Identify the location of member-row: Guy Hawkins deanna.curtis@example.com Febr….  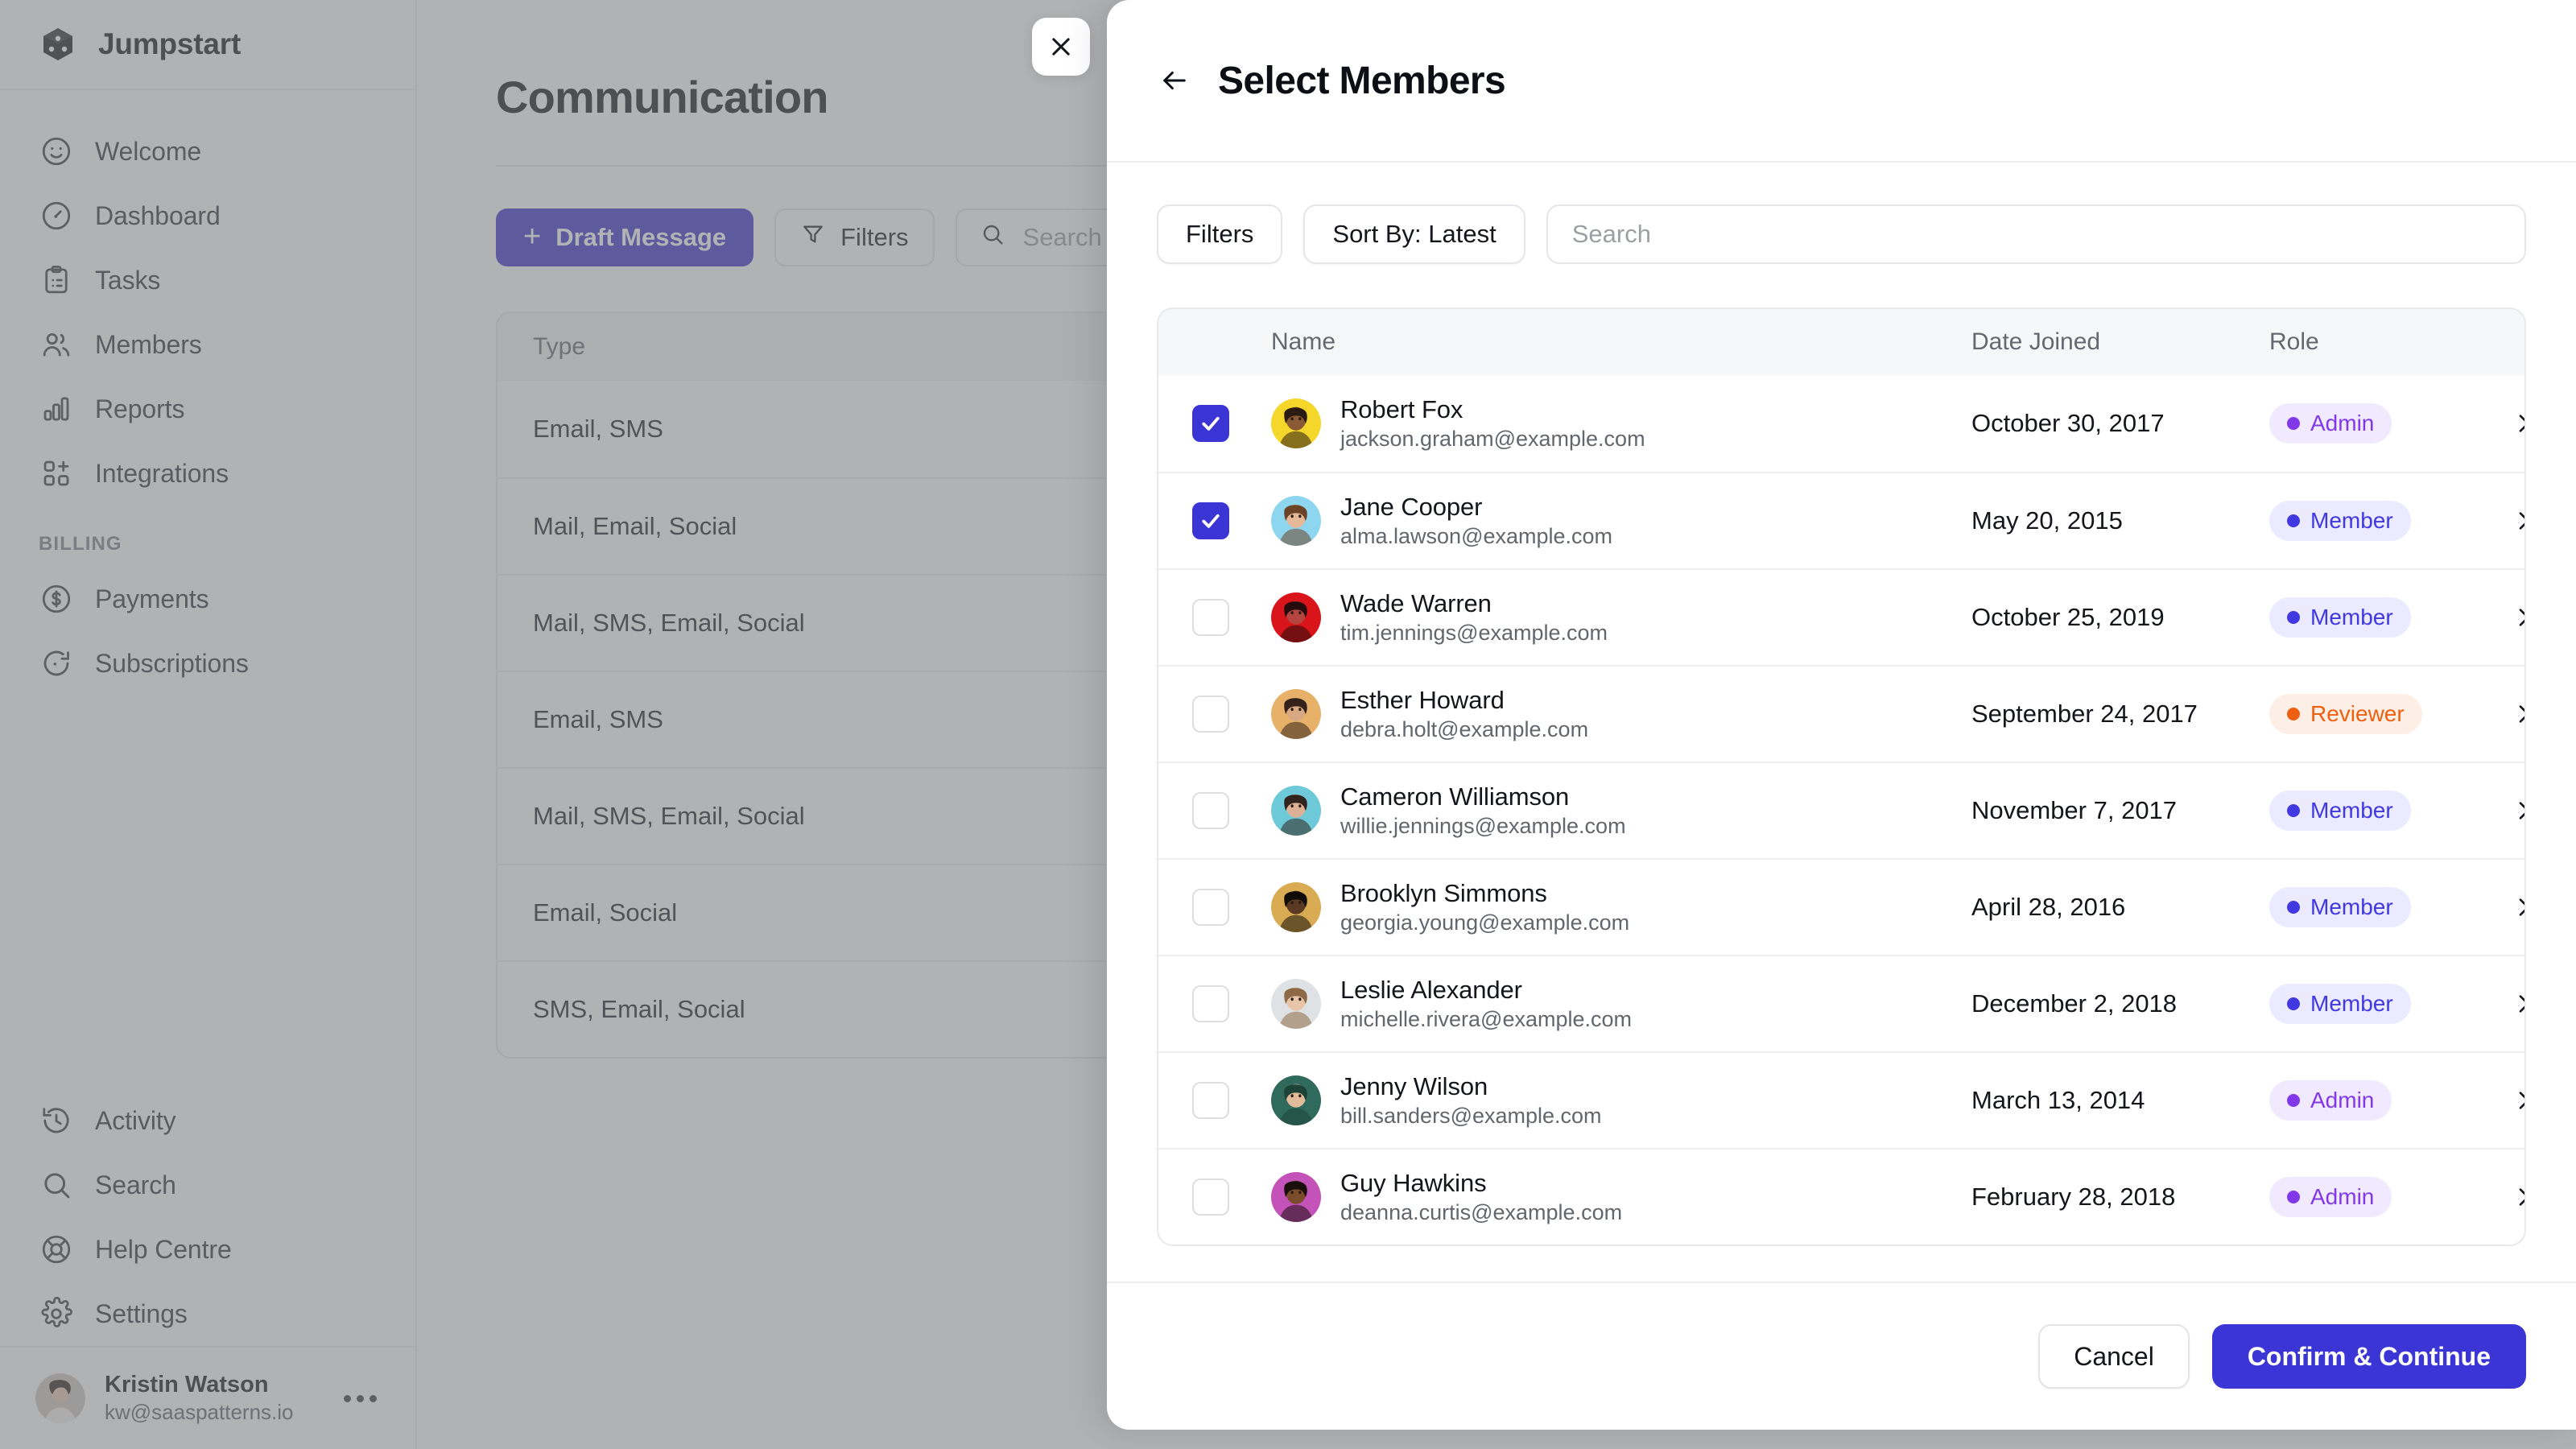
(1841, 1196).